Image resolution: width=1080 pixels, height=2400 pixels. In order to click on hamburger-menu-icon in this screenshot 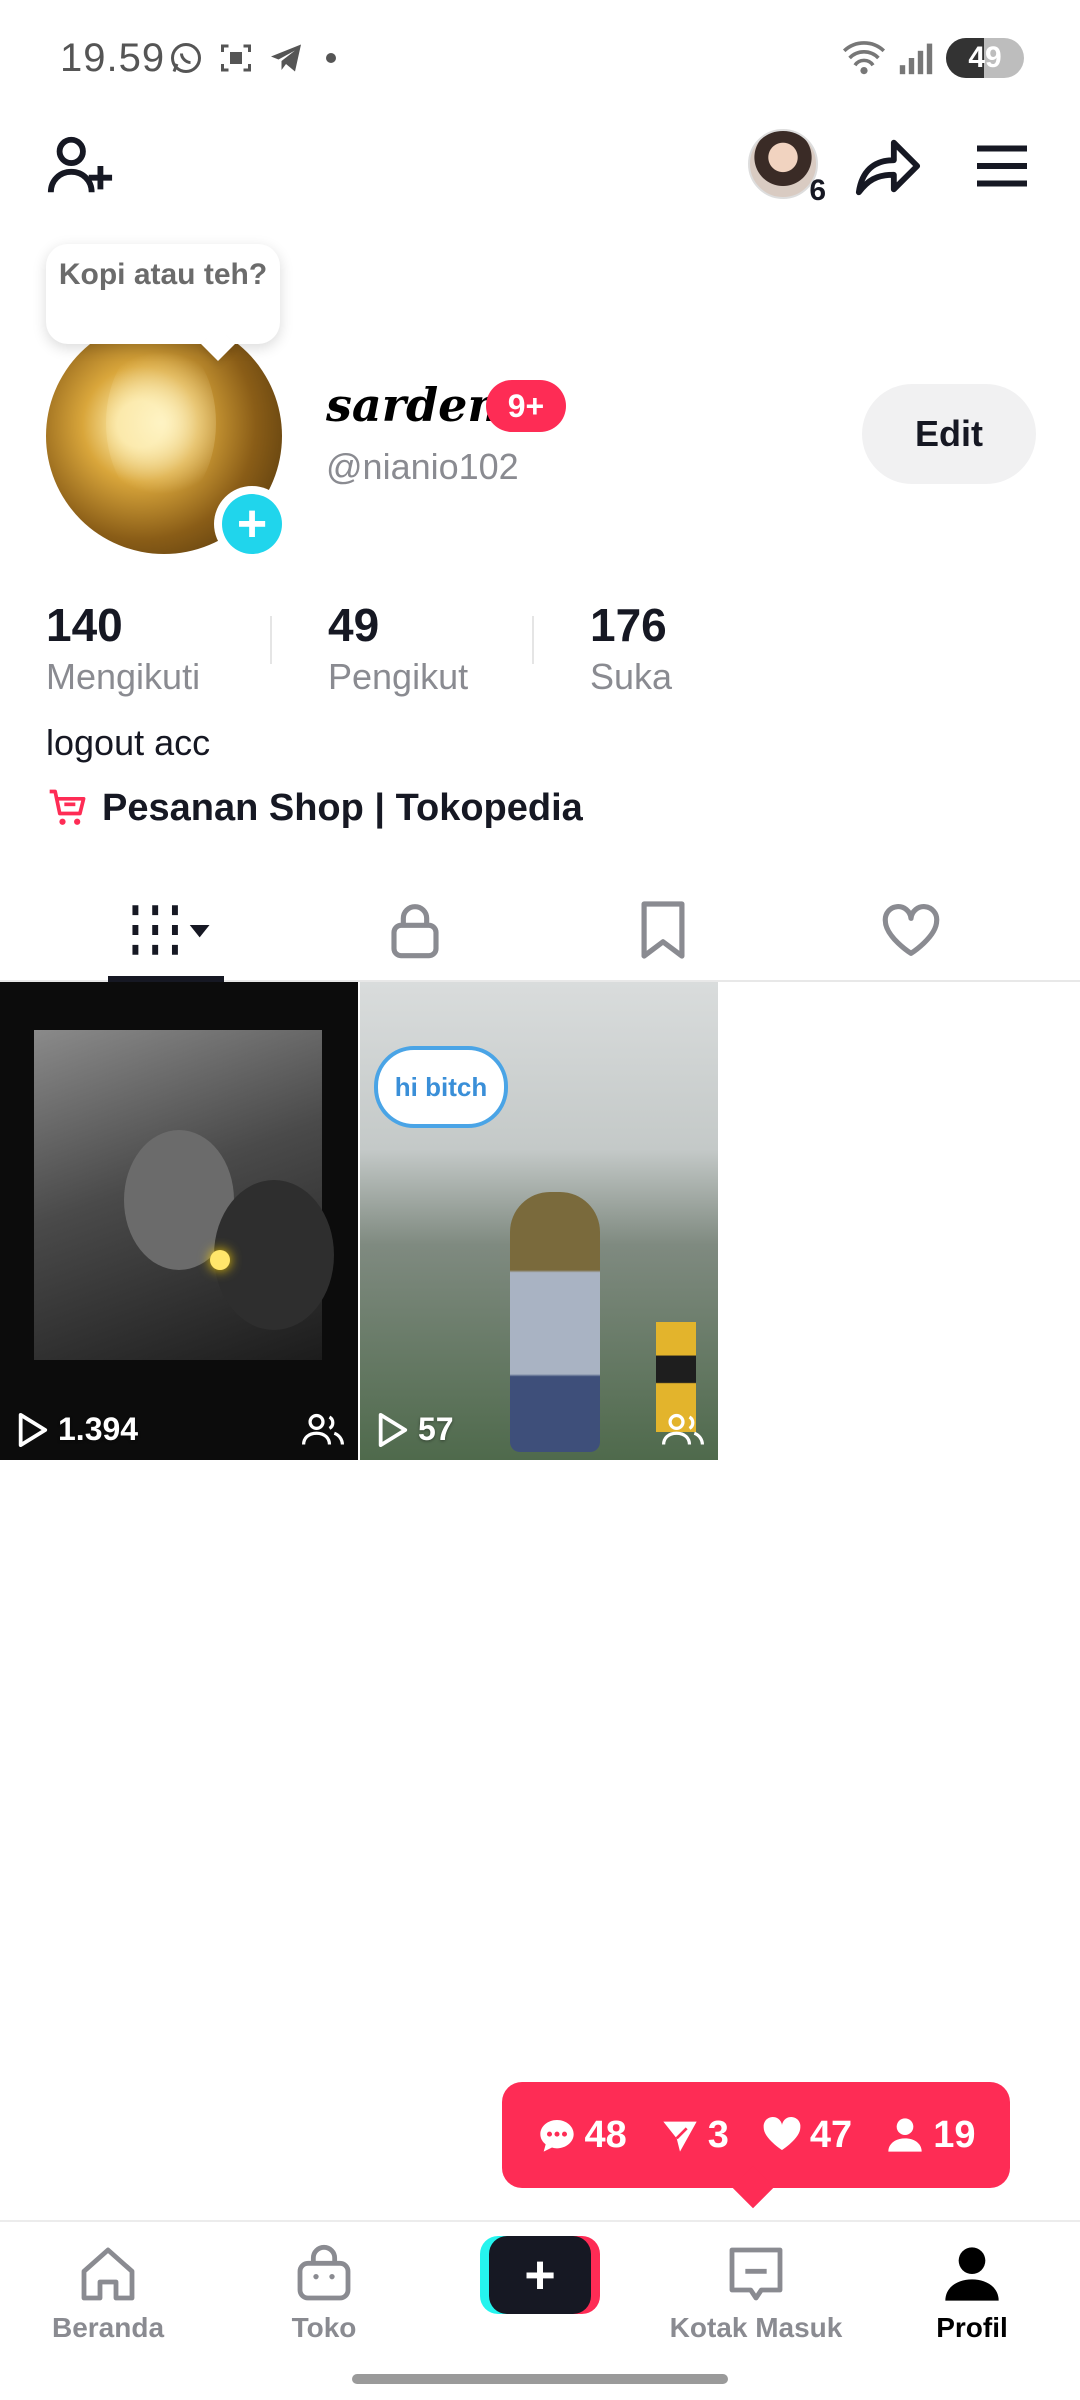, I will do `click(1002, 166)`.